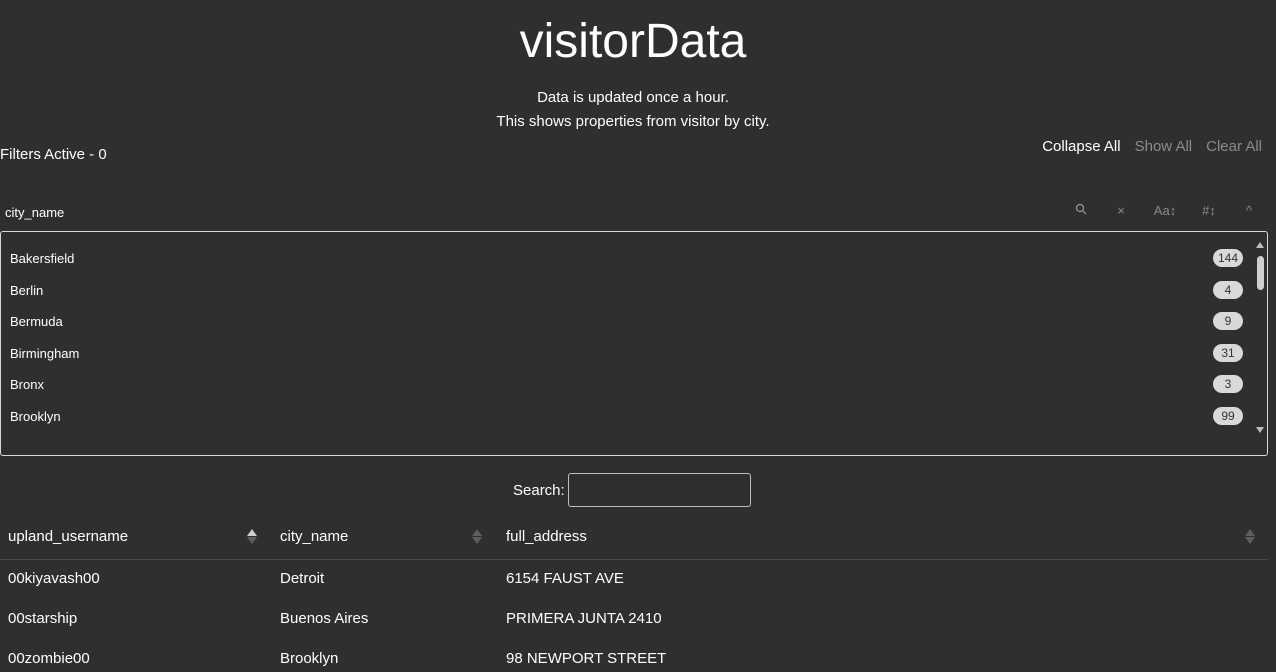  I want to click on show-all-button: Show All, so click(1164, 146).